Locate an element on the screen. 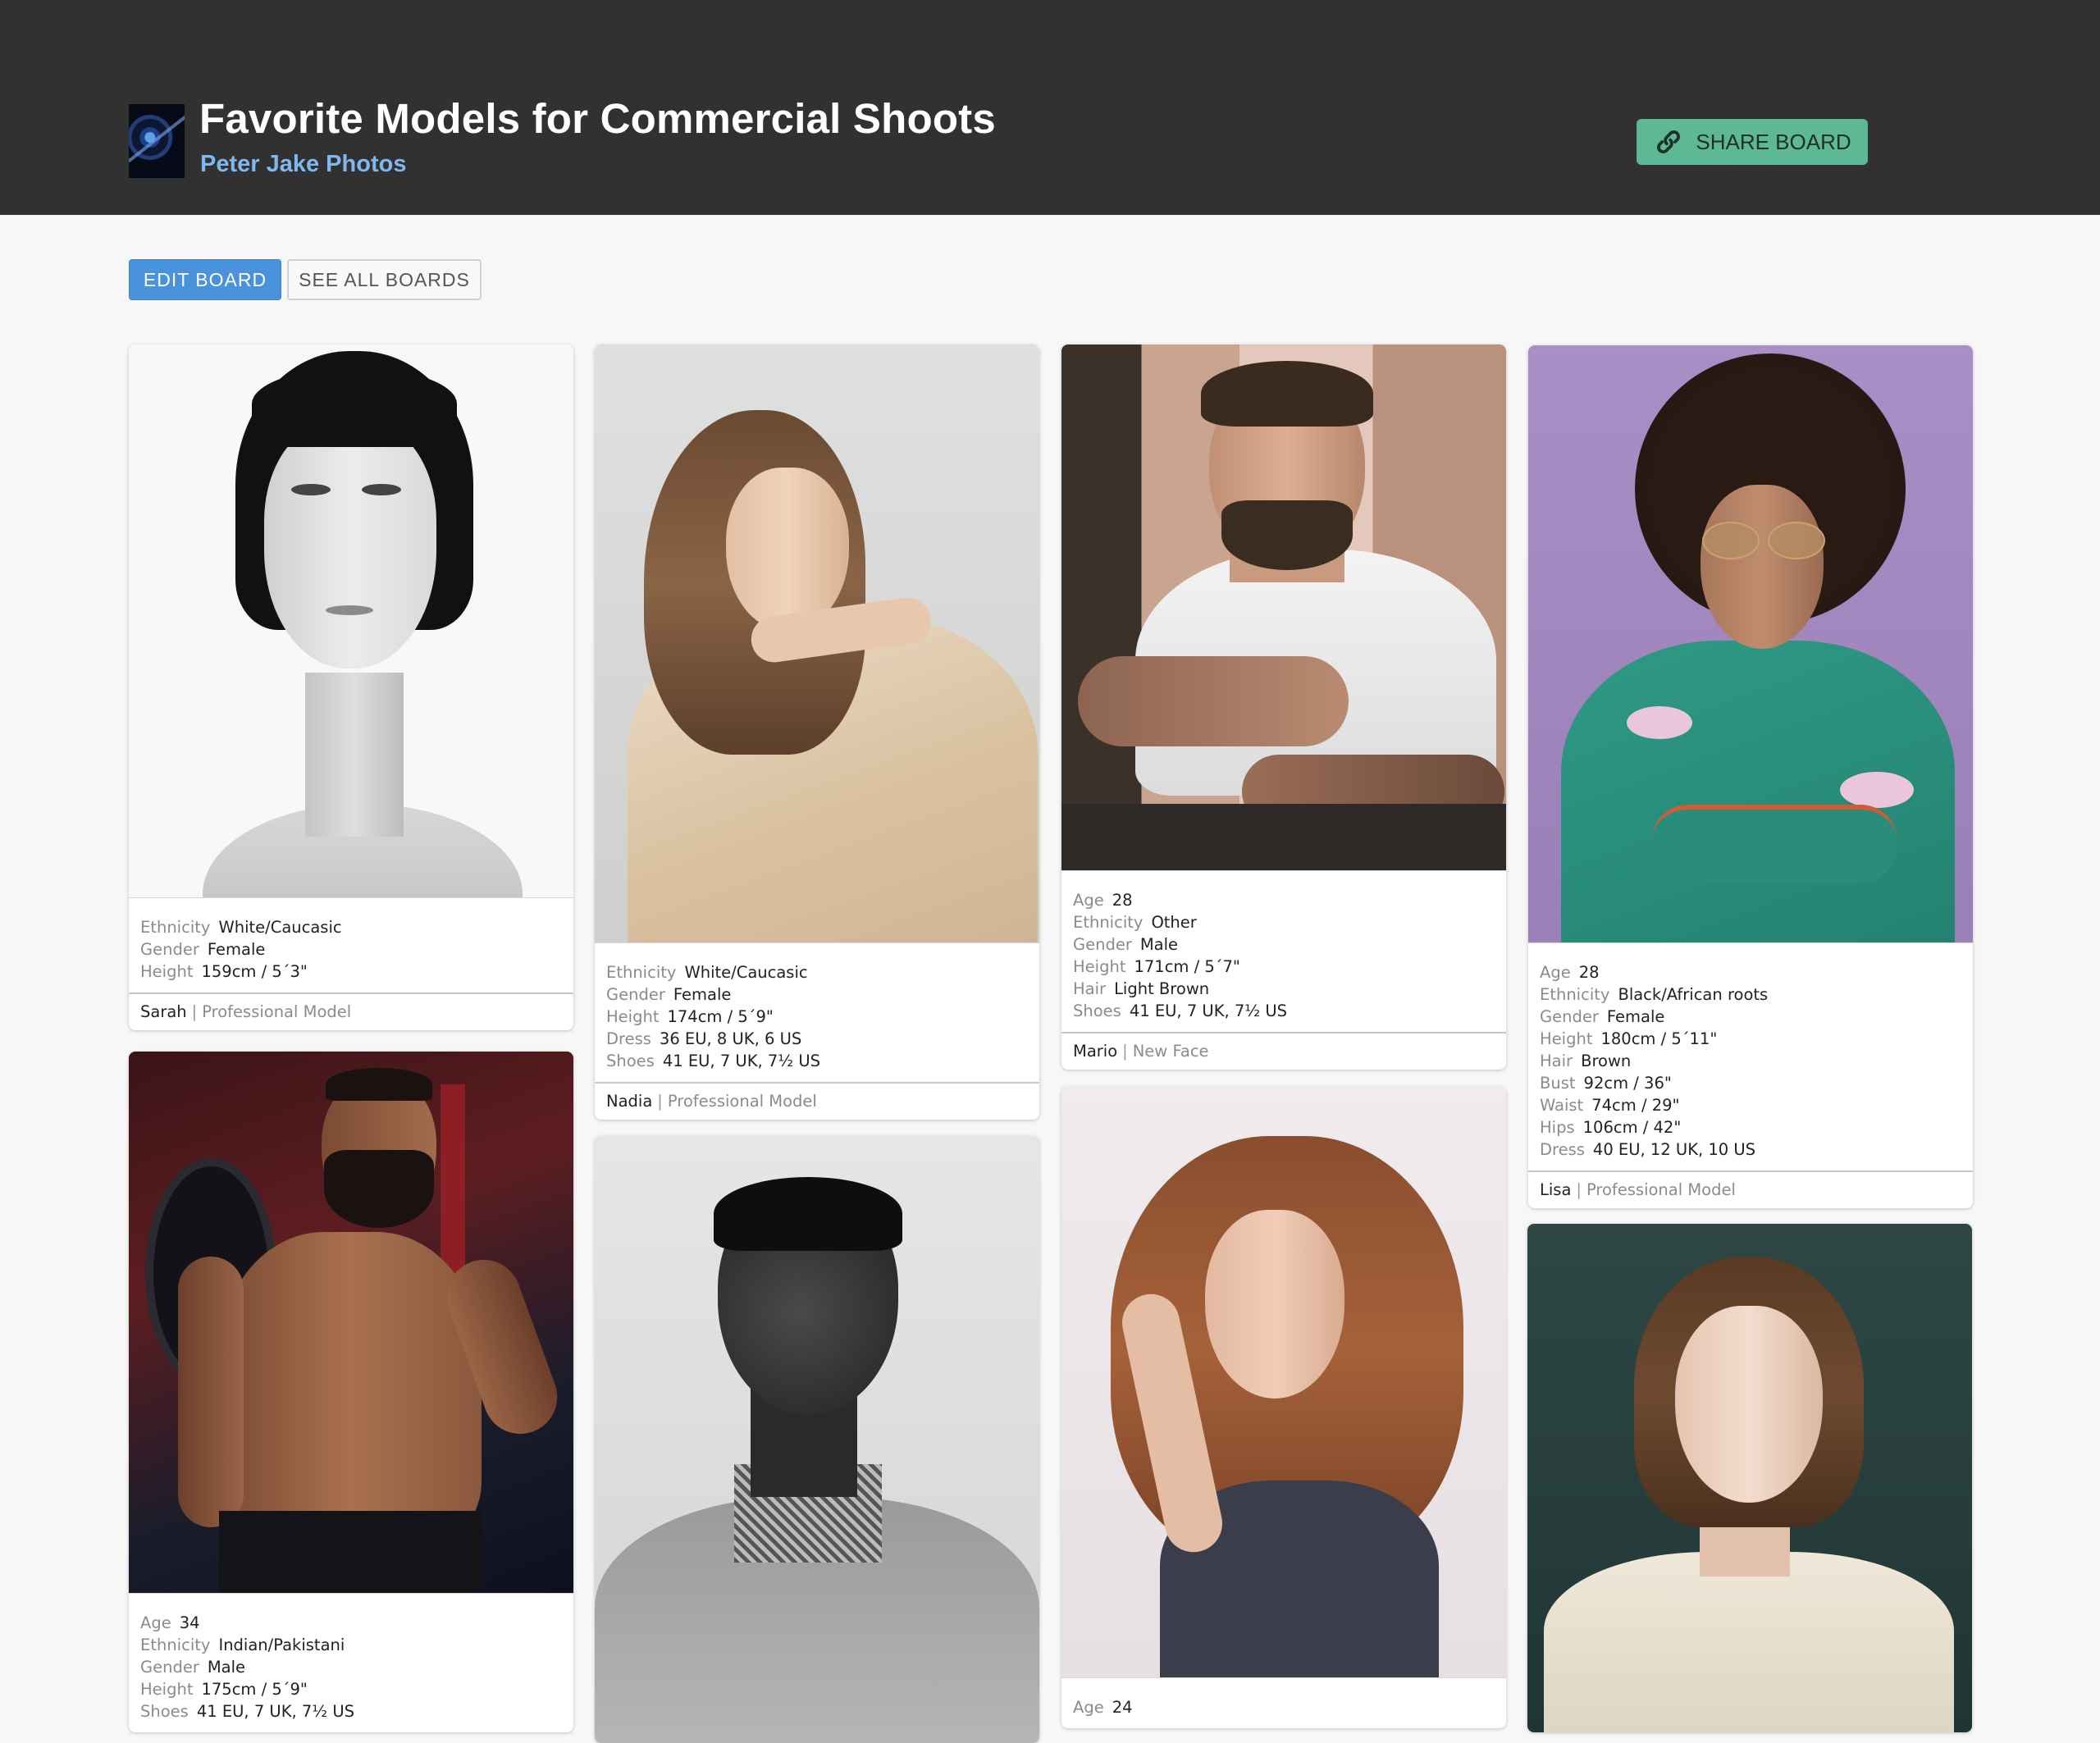 This screenshot has width=2100, height=1743. detail-value: Female is located at coordinates (1636, 1017).